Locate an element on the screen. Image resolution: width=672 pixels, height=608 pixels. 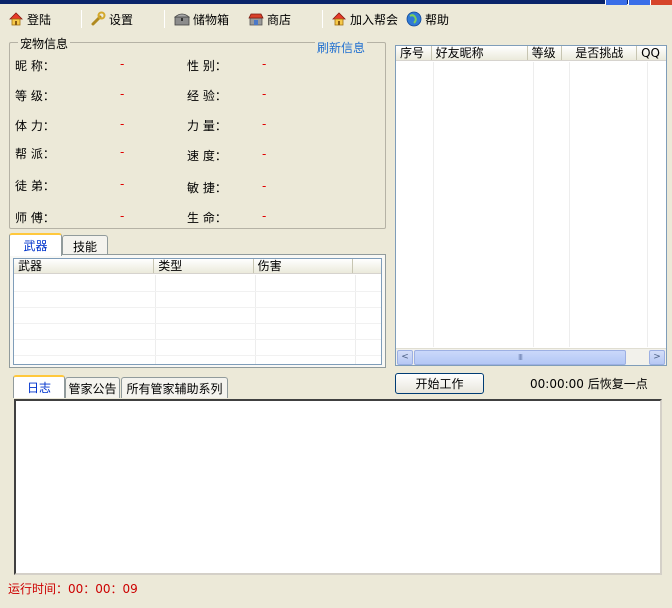
weapon-column-header: 武器 is located at coordinates (84, 266).